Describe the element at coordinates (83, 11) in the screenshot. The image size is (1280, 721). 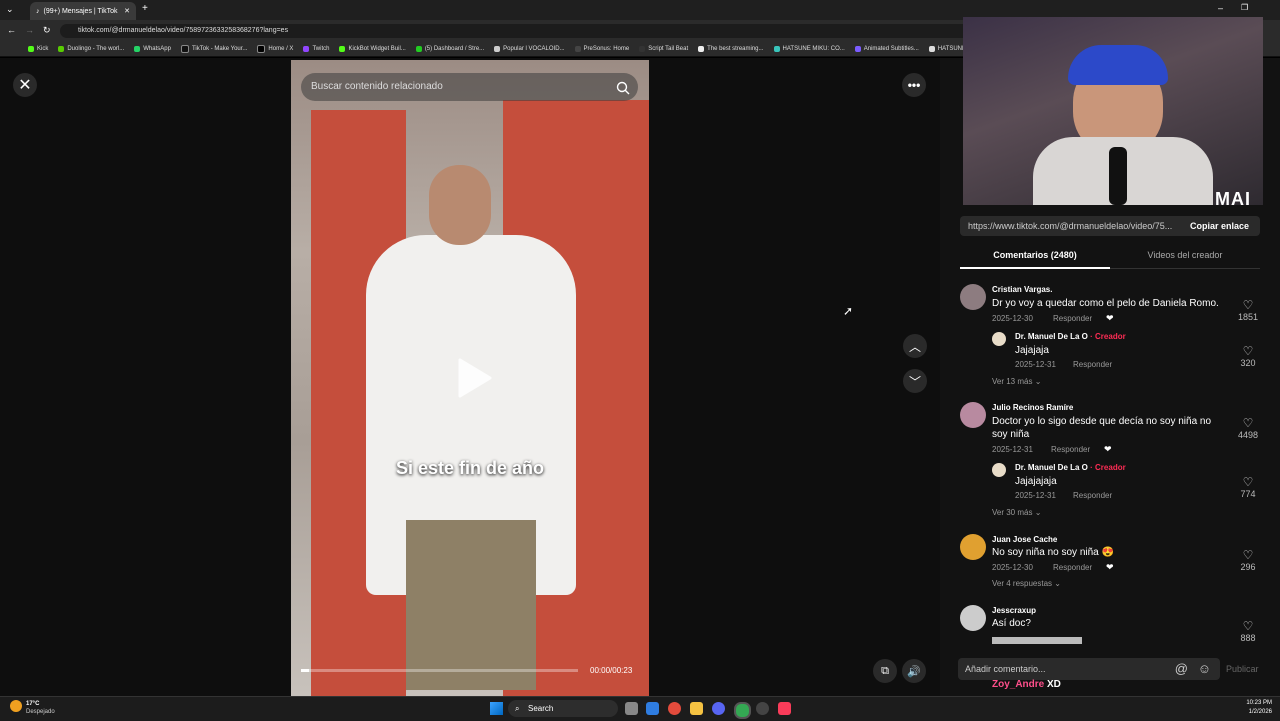
I see `browser-tab: ♪ (99+) Mensajes | TikTok ✕` at that location.